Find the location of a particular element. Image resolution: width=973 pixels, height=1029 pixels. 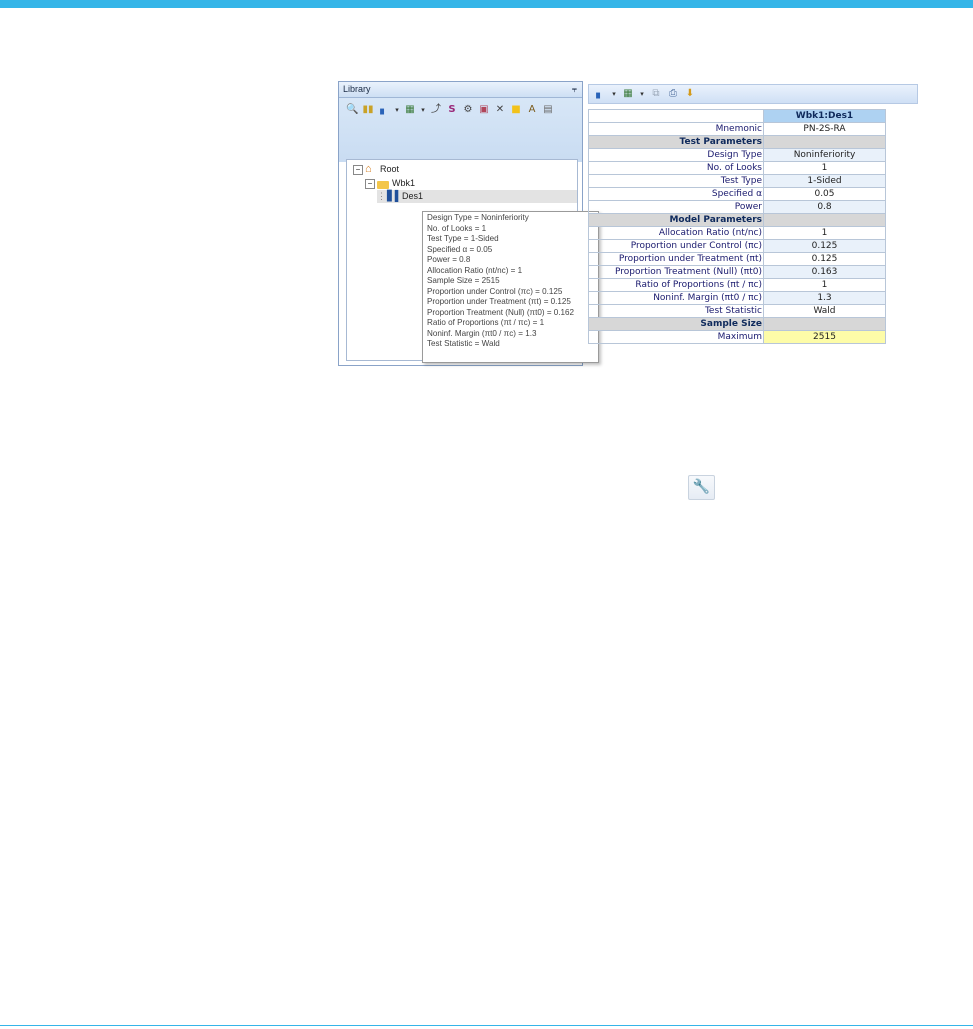

table-row: Test Type 1-Sided is located at coordinates (737, 181).